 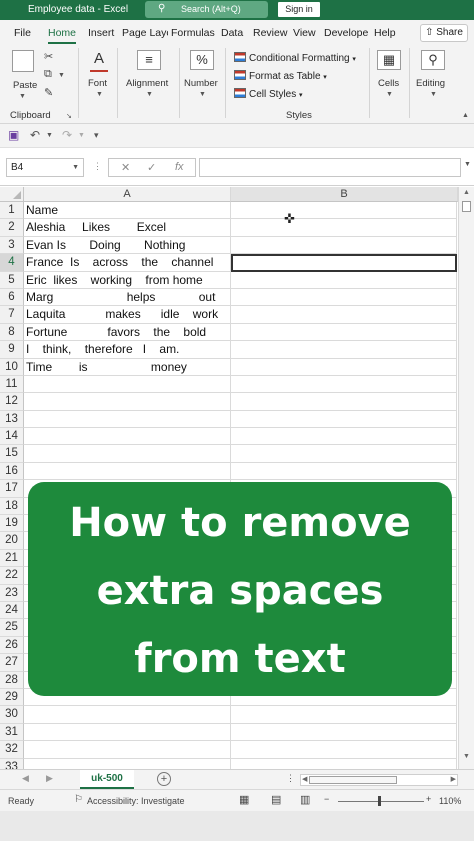 I want to click on row-header: 18, so click(x=12, y=506).